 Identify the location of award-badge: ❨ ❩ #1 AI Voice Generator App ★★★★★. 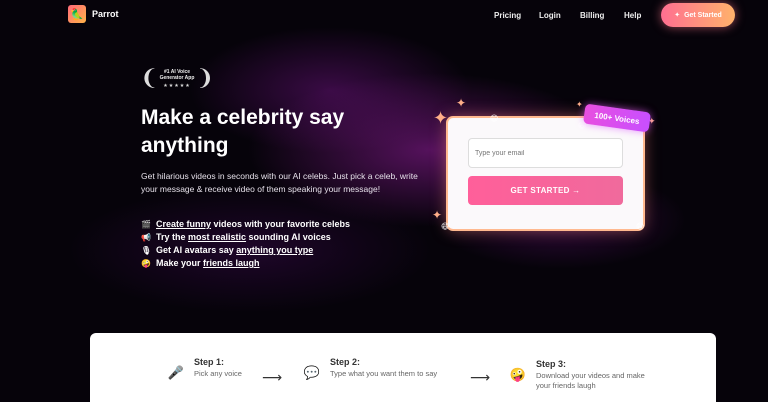
(177, 79).